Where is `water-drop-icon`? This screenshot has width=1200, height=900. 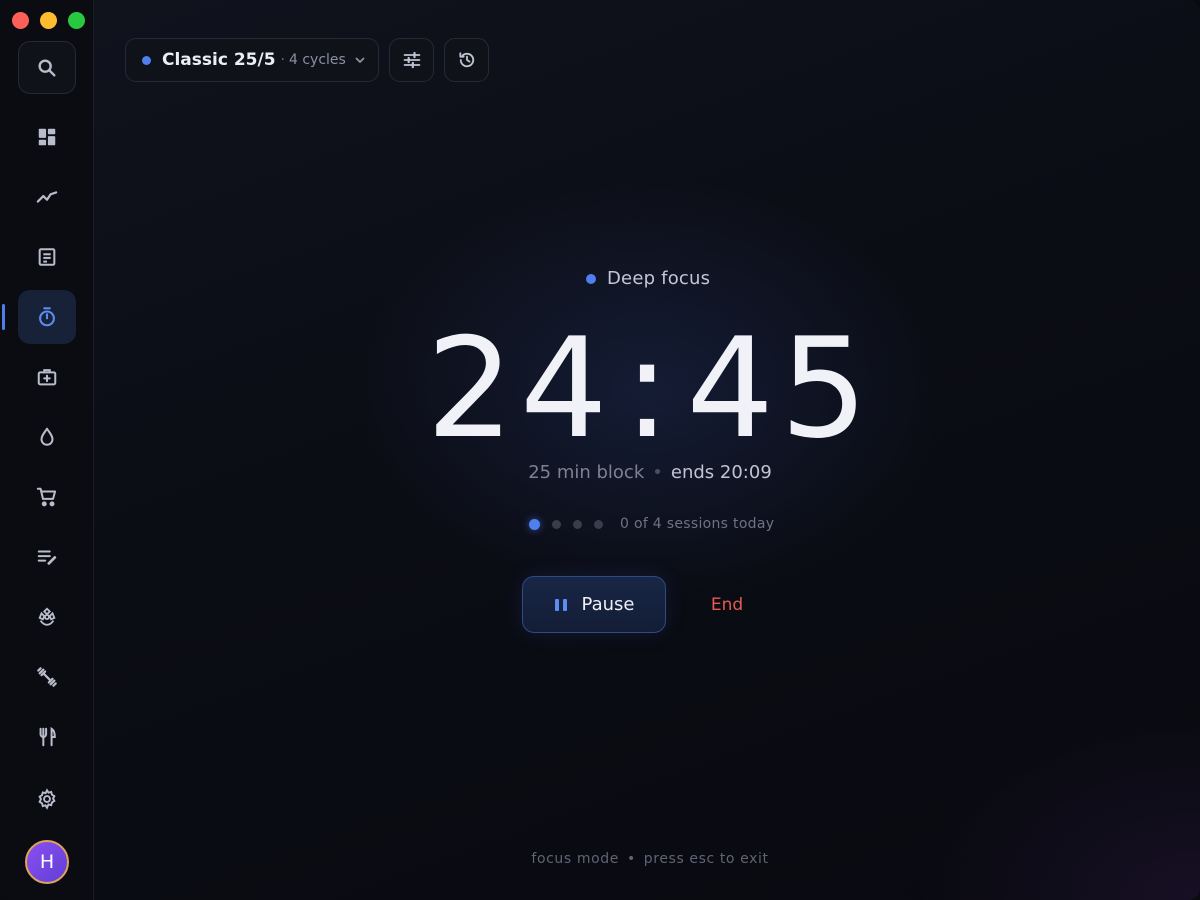
water-drop-icon is located at coordinates (47, 436).